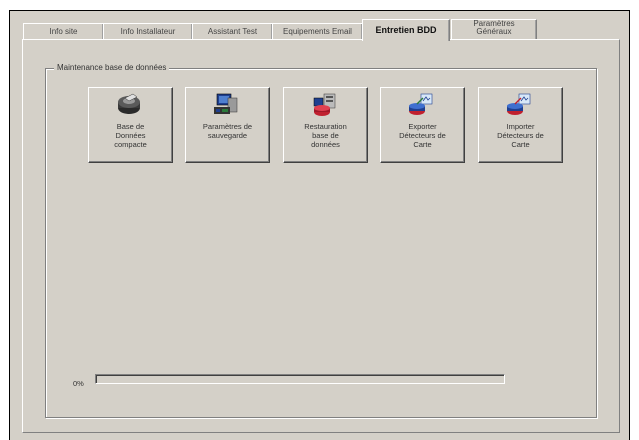  What do you see at coordinates (129, 103) in the screenshot?
I see `database-disk-icon` at bounding box center [129, 103].